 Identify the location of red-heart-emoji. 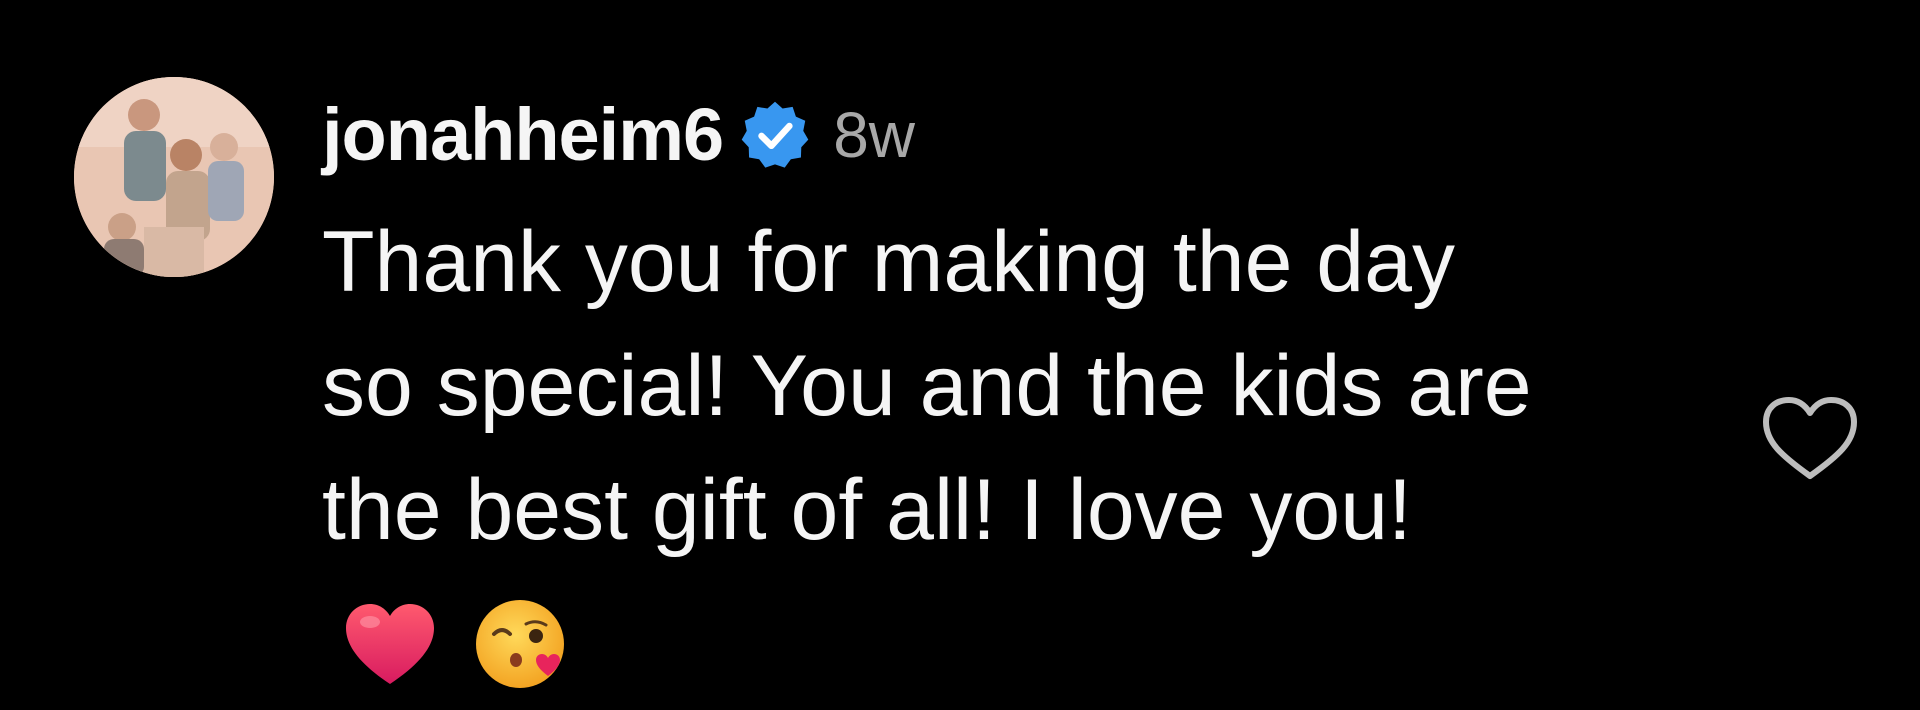
(390, 644).